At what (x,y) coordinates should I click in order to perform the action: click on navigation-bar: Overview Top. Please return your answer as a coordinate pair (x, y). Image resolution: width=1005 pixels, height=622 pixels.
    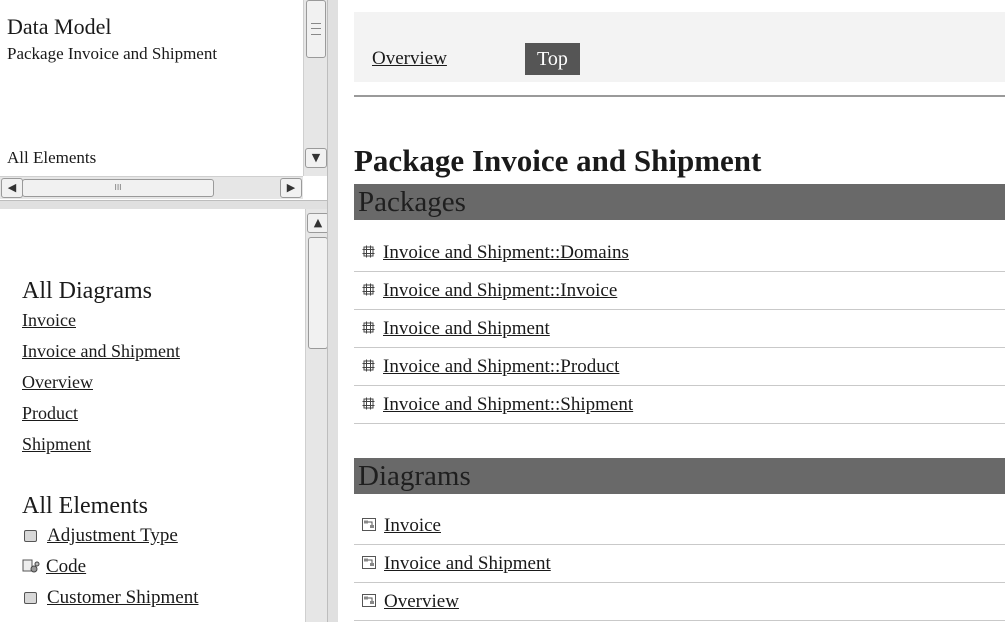
    Looking at the image, I should click on (679, 47).